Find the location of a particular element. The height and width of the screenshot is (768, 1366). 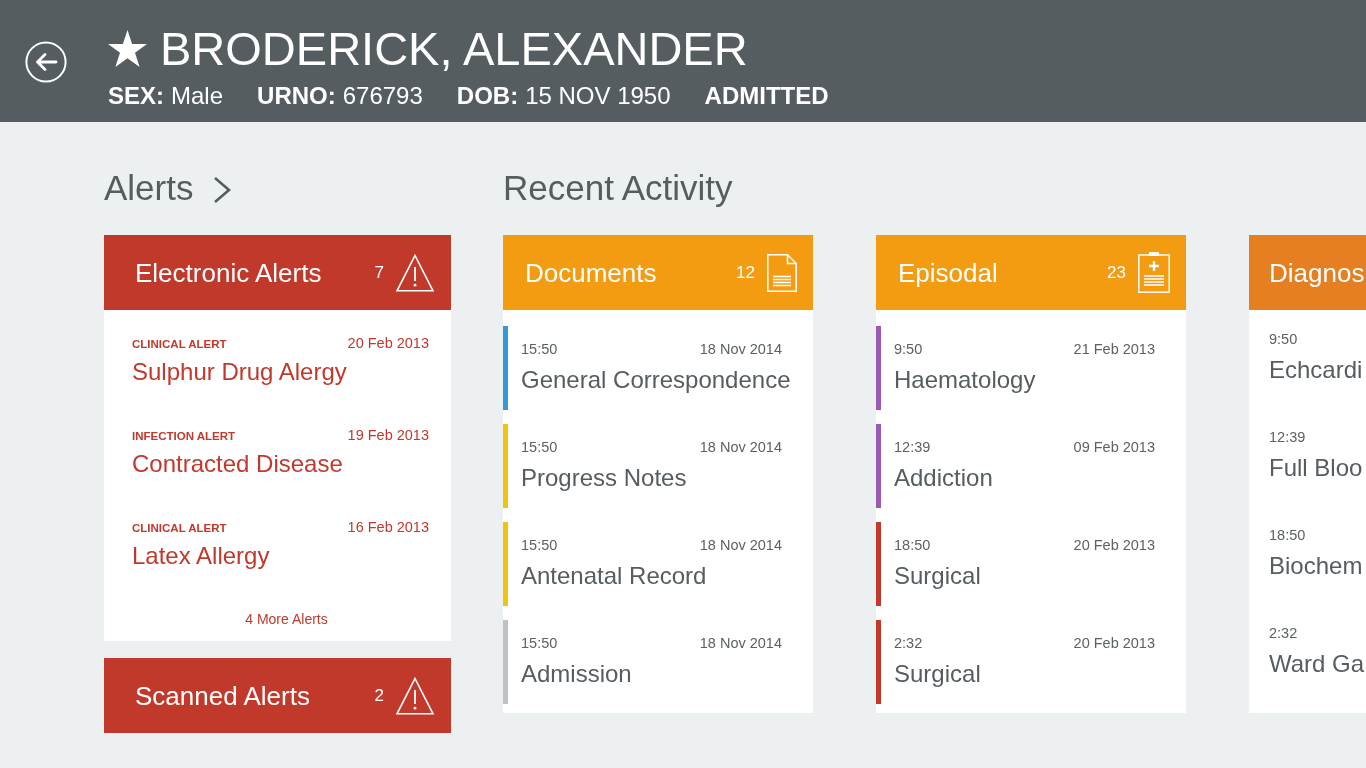

card-title: Episodal is located at coordinates (948, 272).